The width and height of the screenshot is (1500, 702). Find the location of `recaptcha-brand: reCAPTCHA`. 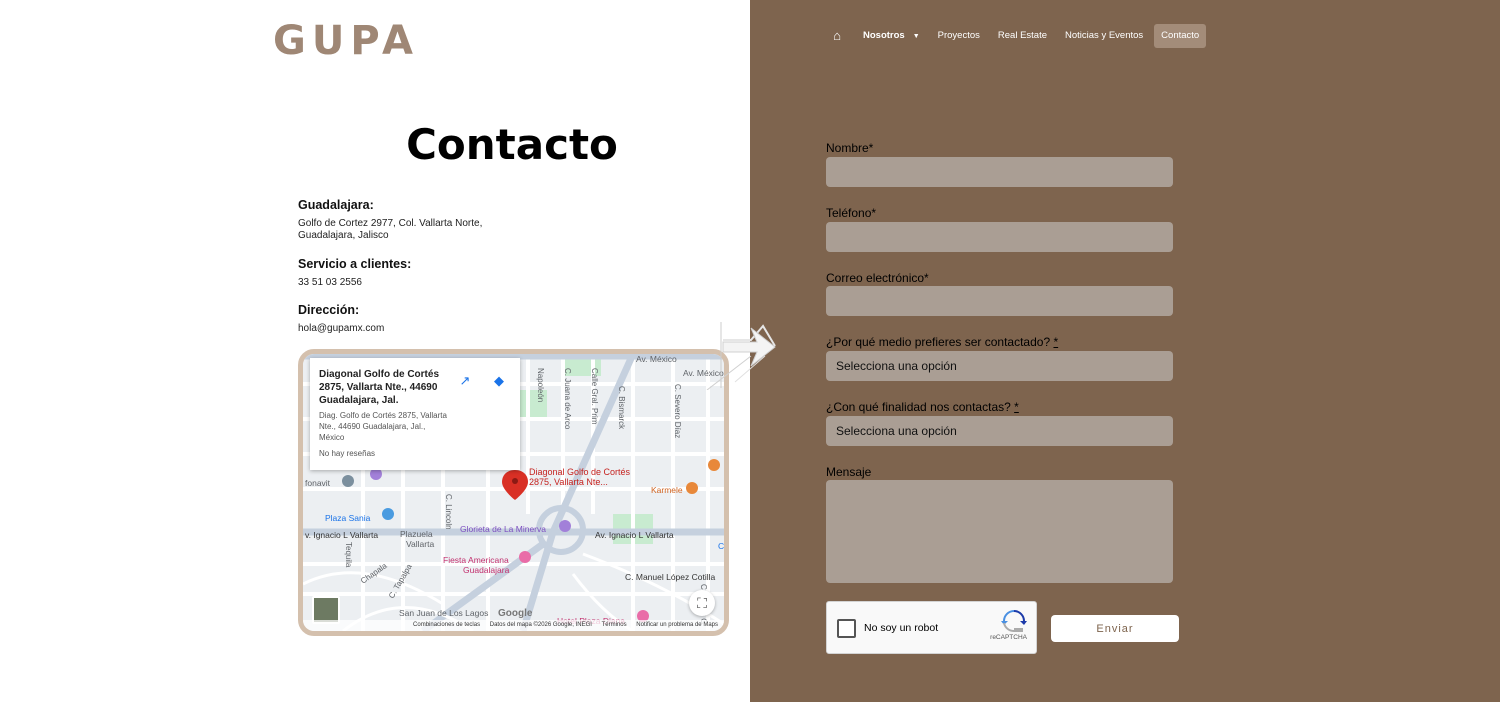

recaptcha-brand: reCAPTCHA is located at coordinates (1008, 637).